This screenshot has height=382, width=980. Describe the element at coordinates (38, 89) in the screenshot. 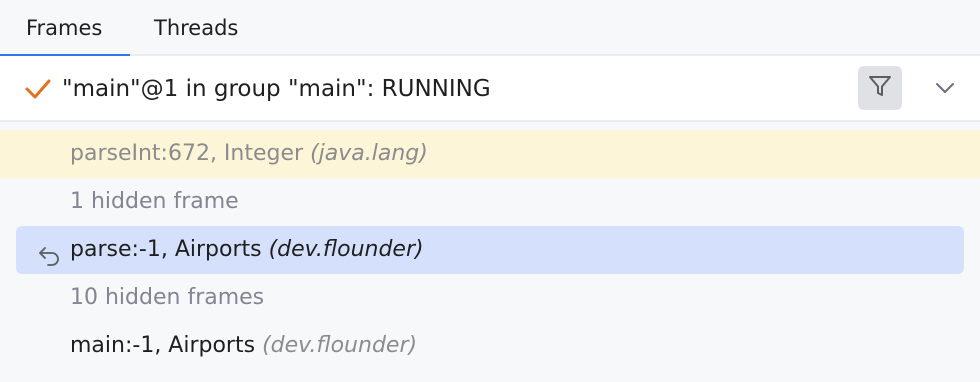

I see `check-icon` at that location.